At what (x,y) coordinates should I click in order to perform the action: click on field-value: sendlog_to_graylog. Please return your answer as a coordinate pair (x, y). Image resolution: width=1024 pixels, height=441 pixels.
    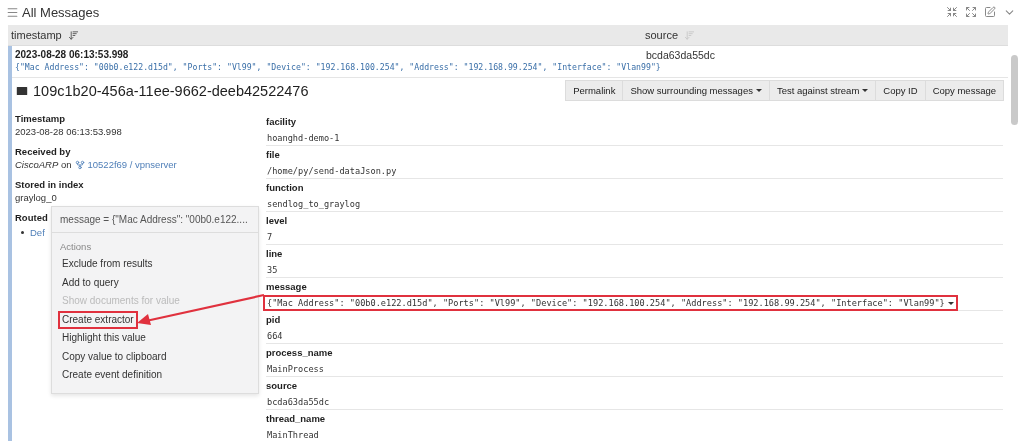
    Looking at the image, I should click on (314, 204).